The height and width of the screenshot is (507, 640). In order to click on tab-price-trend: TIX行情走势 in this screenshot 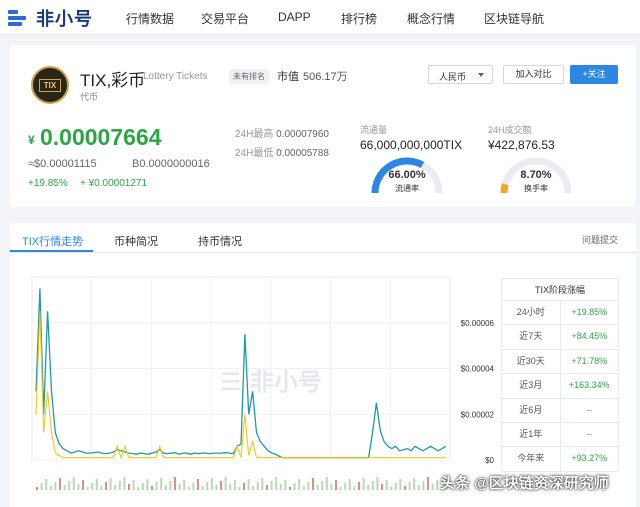, I will do `click(52, 241)`.